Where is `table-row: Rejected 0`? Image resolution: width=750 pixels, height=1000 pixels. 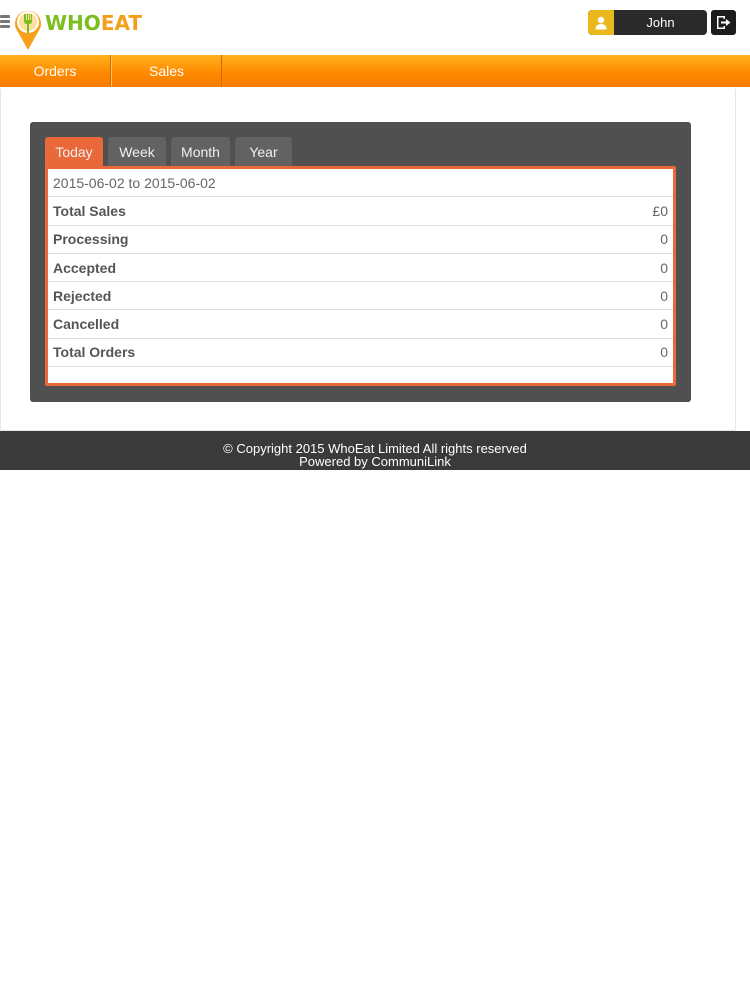
table-row: Rejected 0 is located at coordinates (360, 296).